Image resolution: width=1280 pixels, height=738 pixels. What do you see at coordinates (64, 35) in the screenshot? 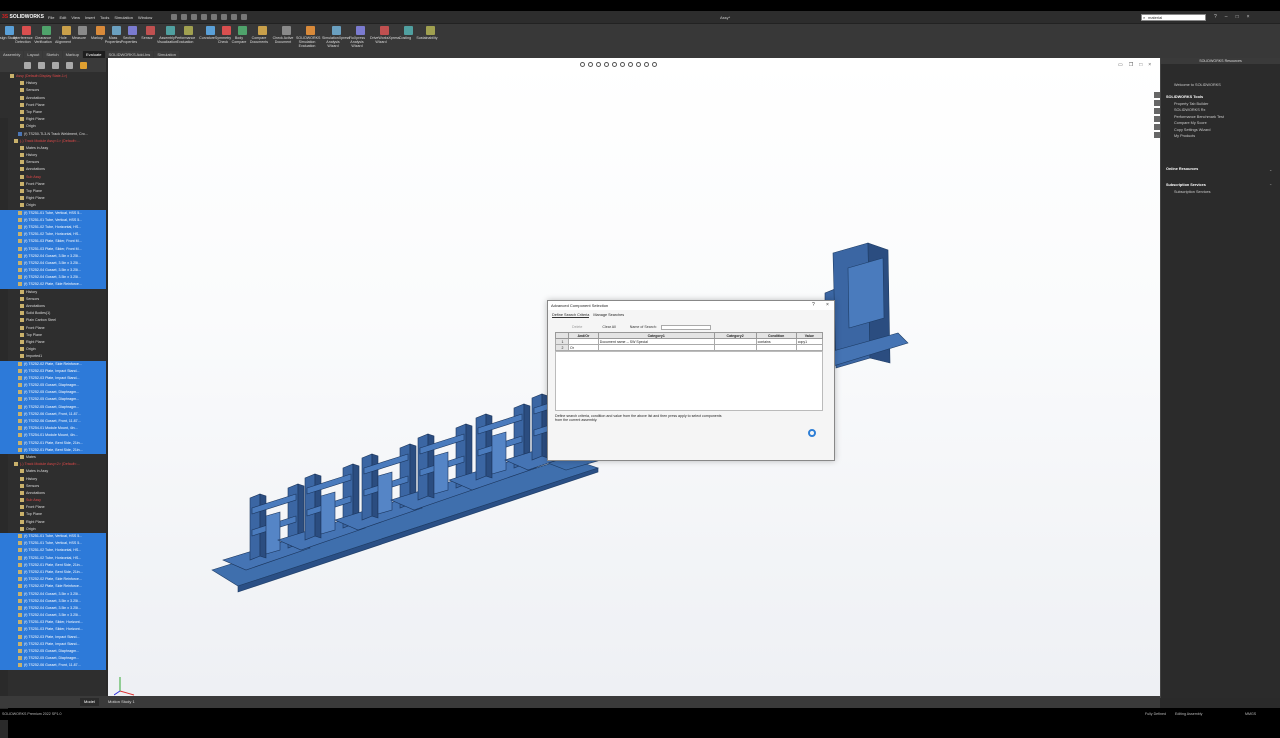
I see `ribbon-button: Hole Alignment` at bounding box center [64, 35].